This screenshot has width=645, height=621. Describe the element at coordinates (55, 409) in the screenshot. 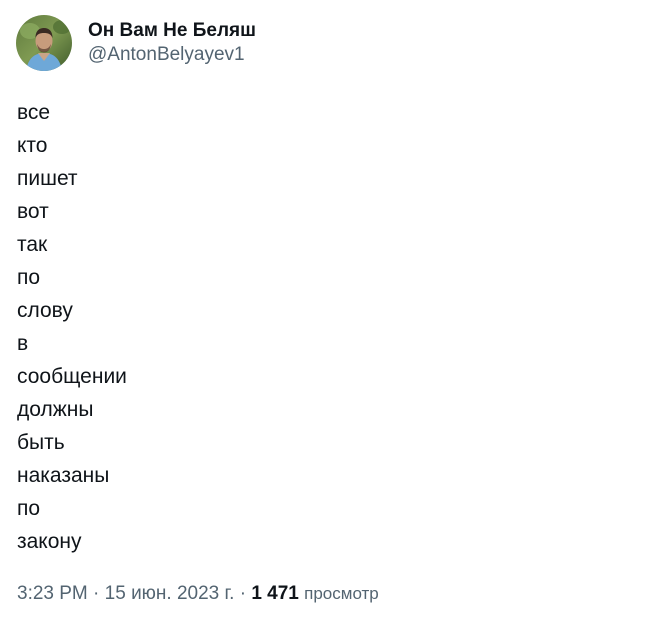

I see `tweet-text-line: должны` at that location.